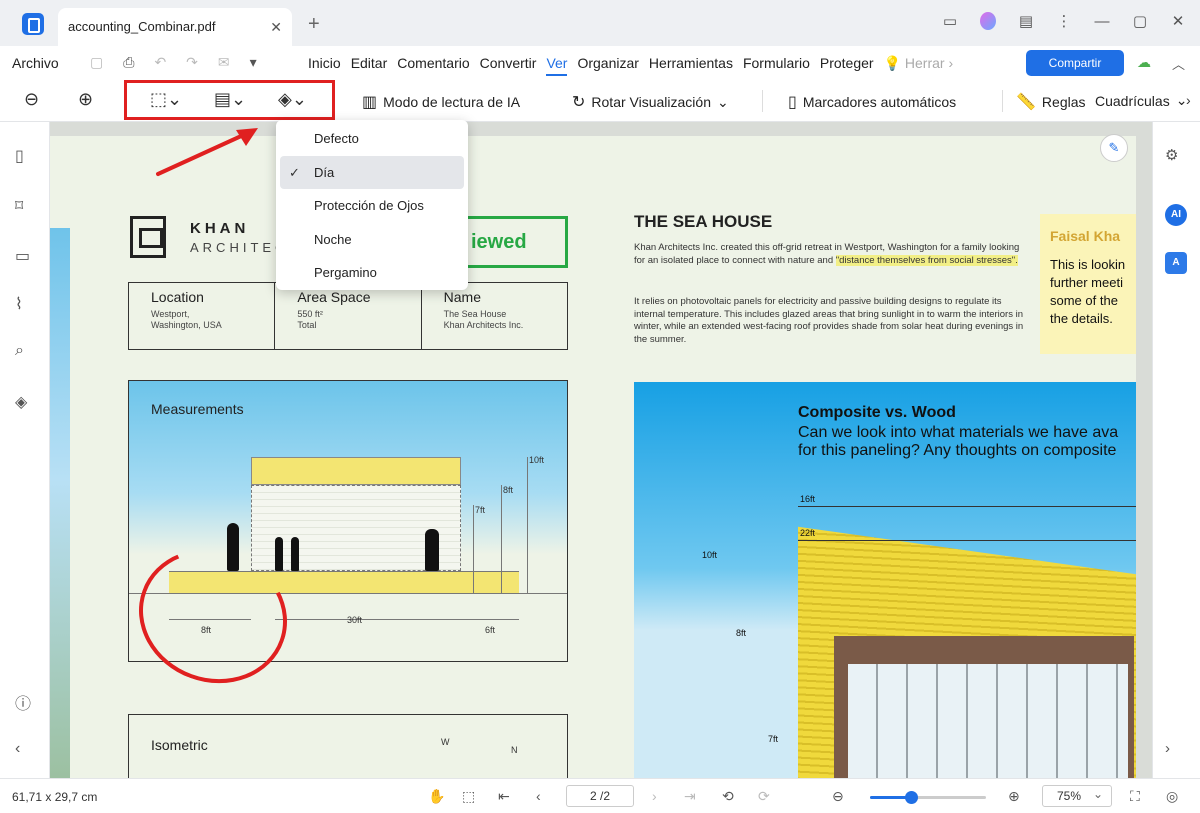 Image resolution: width=1200 pixels, height=813 pixels. I want to click on page-number-input: 2 /2, so click(600, 796).